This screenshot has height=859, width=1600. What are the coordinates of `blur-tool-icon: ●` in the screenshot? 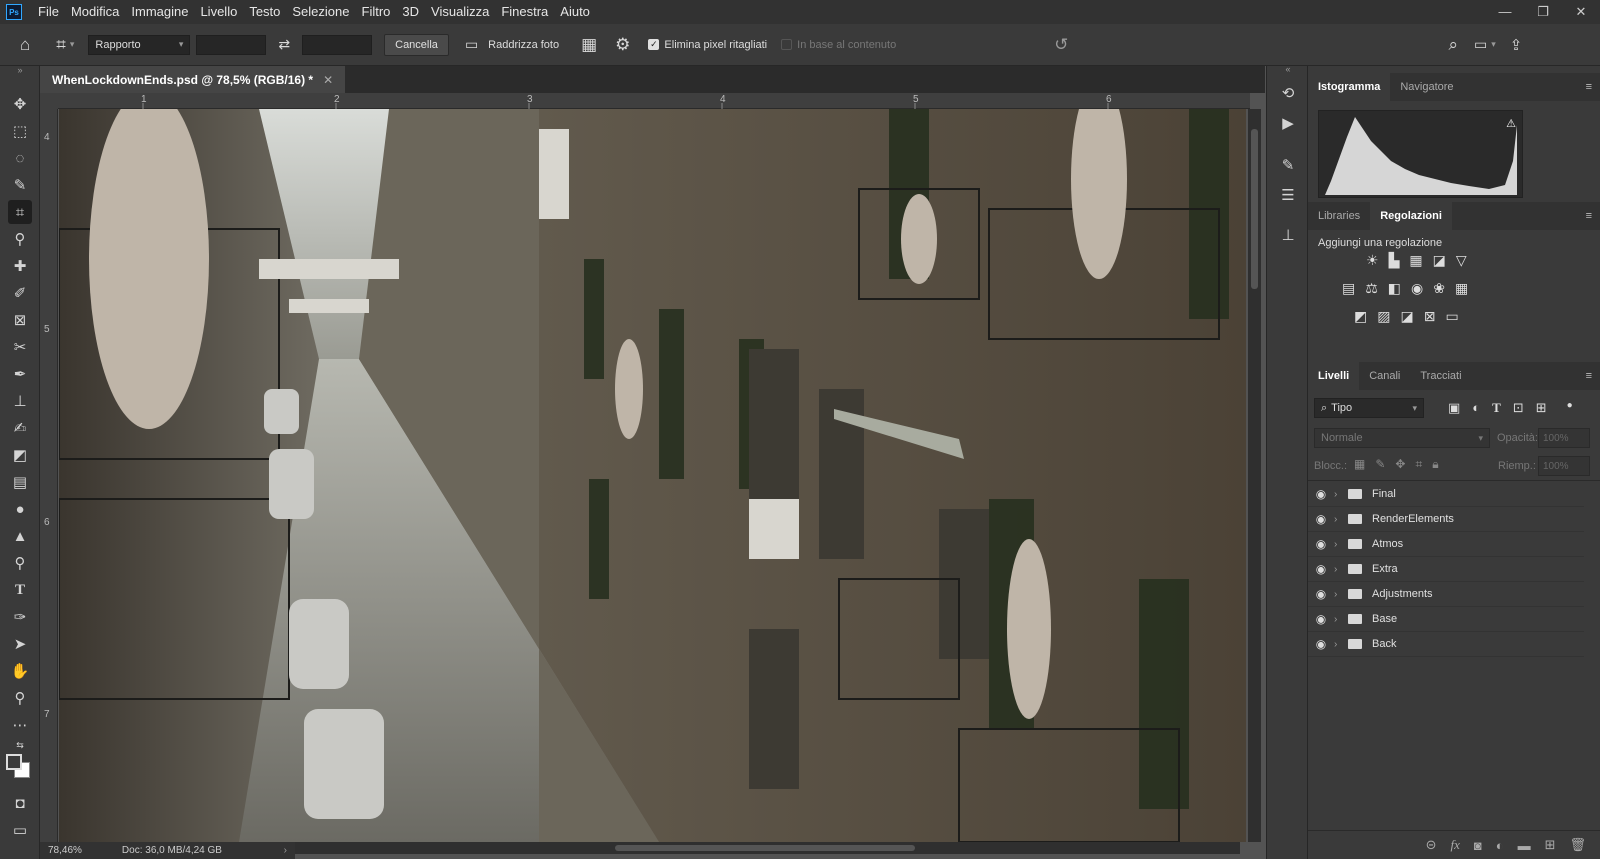 It's located at (20, 509).